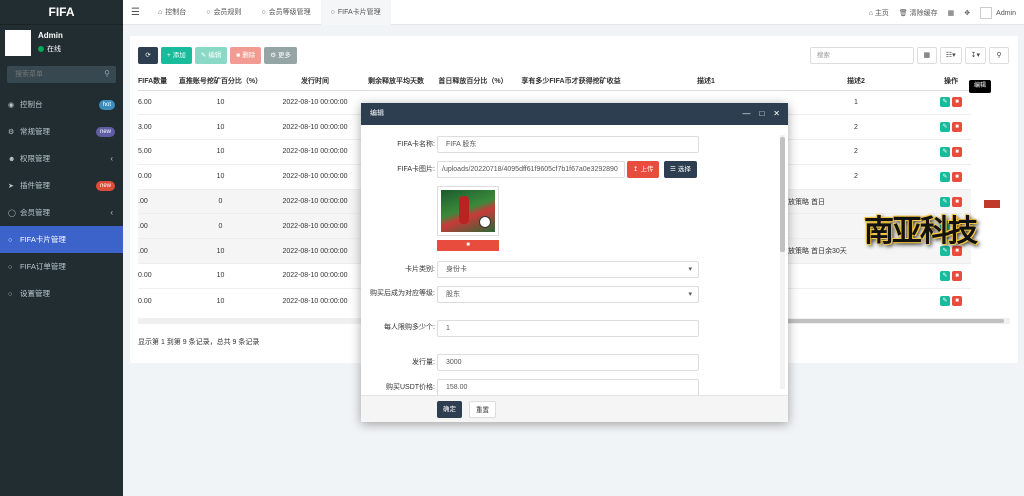 This screenshot has width=1024, height=496. I want to click on column-header: 直推账号挖矿百分比（%）, so click(220, 81).